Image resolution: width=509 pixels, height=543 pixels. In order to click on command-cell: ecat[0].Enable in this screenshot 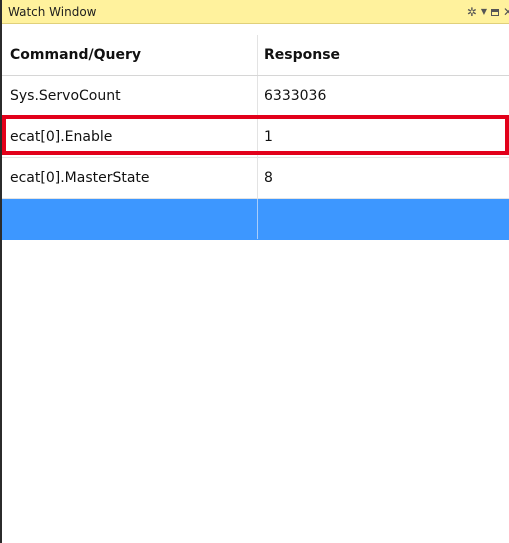, I will do `click(130, 137)`.